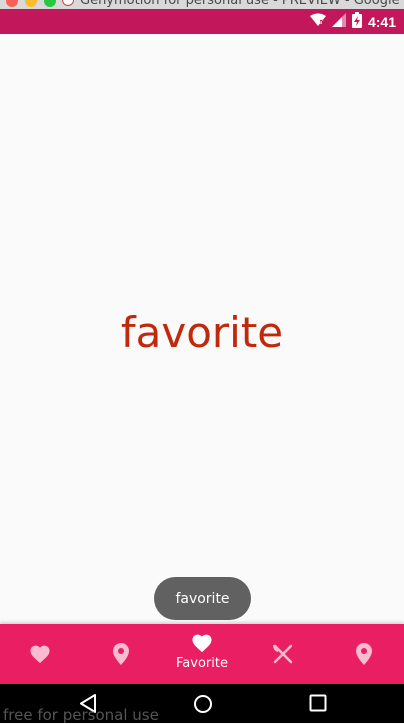 This screenshot has width=404, height=724. Describe the element at coordinates (202, 598) in the screenshot. I see `toast-message: favorite` at that location.